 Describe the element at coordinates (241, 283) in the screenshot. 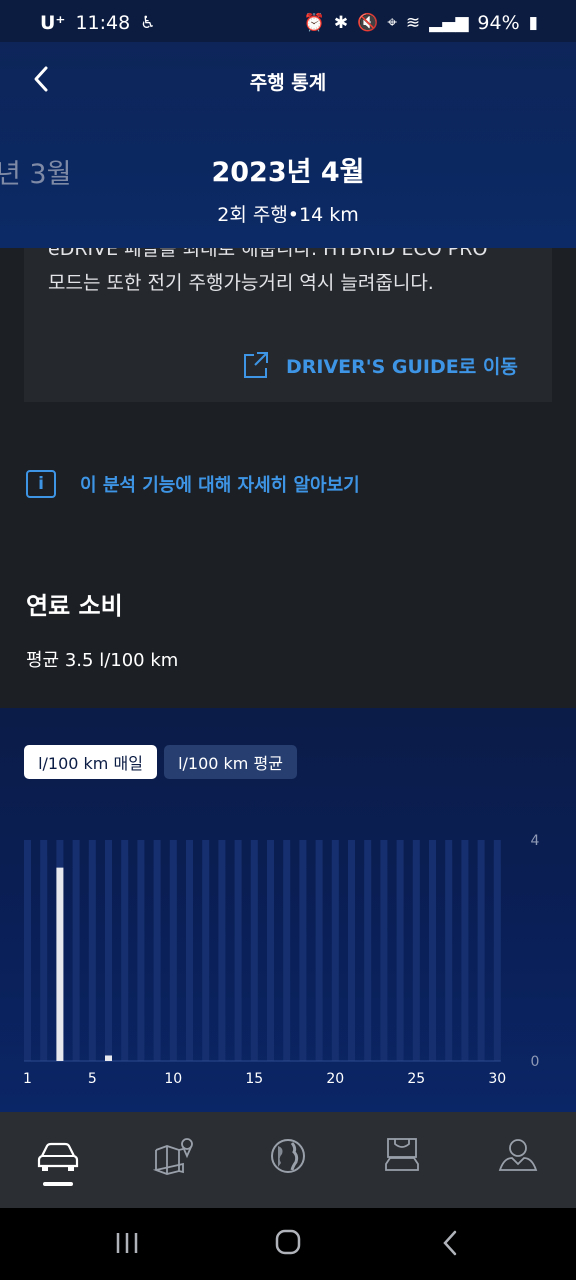

I see `card-text: 모드는 또한 전기 주행가능거리 역시 늘려줍니다.` at that location.